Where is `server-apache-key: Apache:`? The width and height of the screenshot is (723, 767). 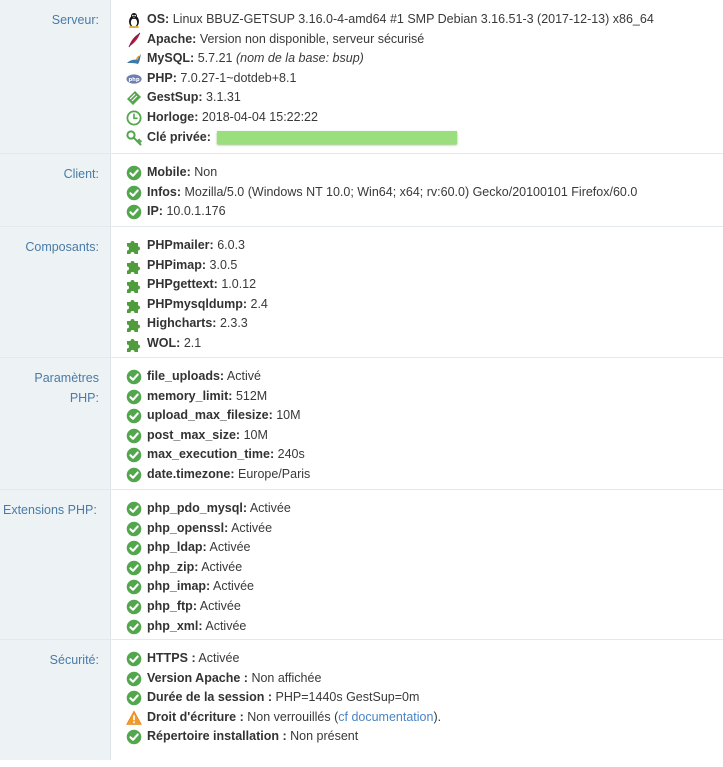
server-apache-key: Apache: is located at coordinates (172, 38).